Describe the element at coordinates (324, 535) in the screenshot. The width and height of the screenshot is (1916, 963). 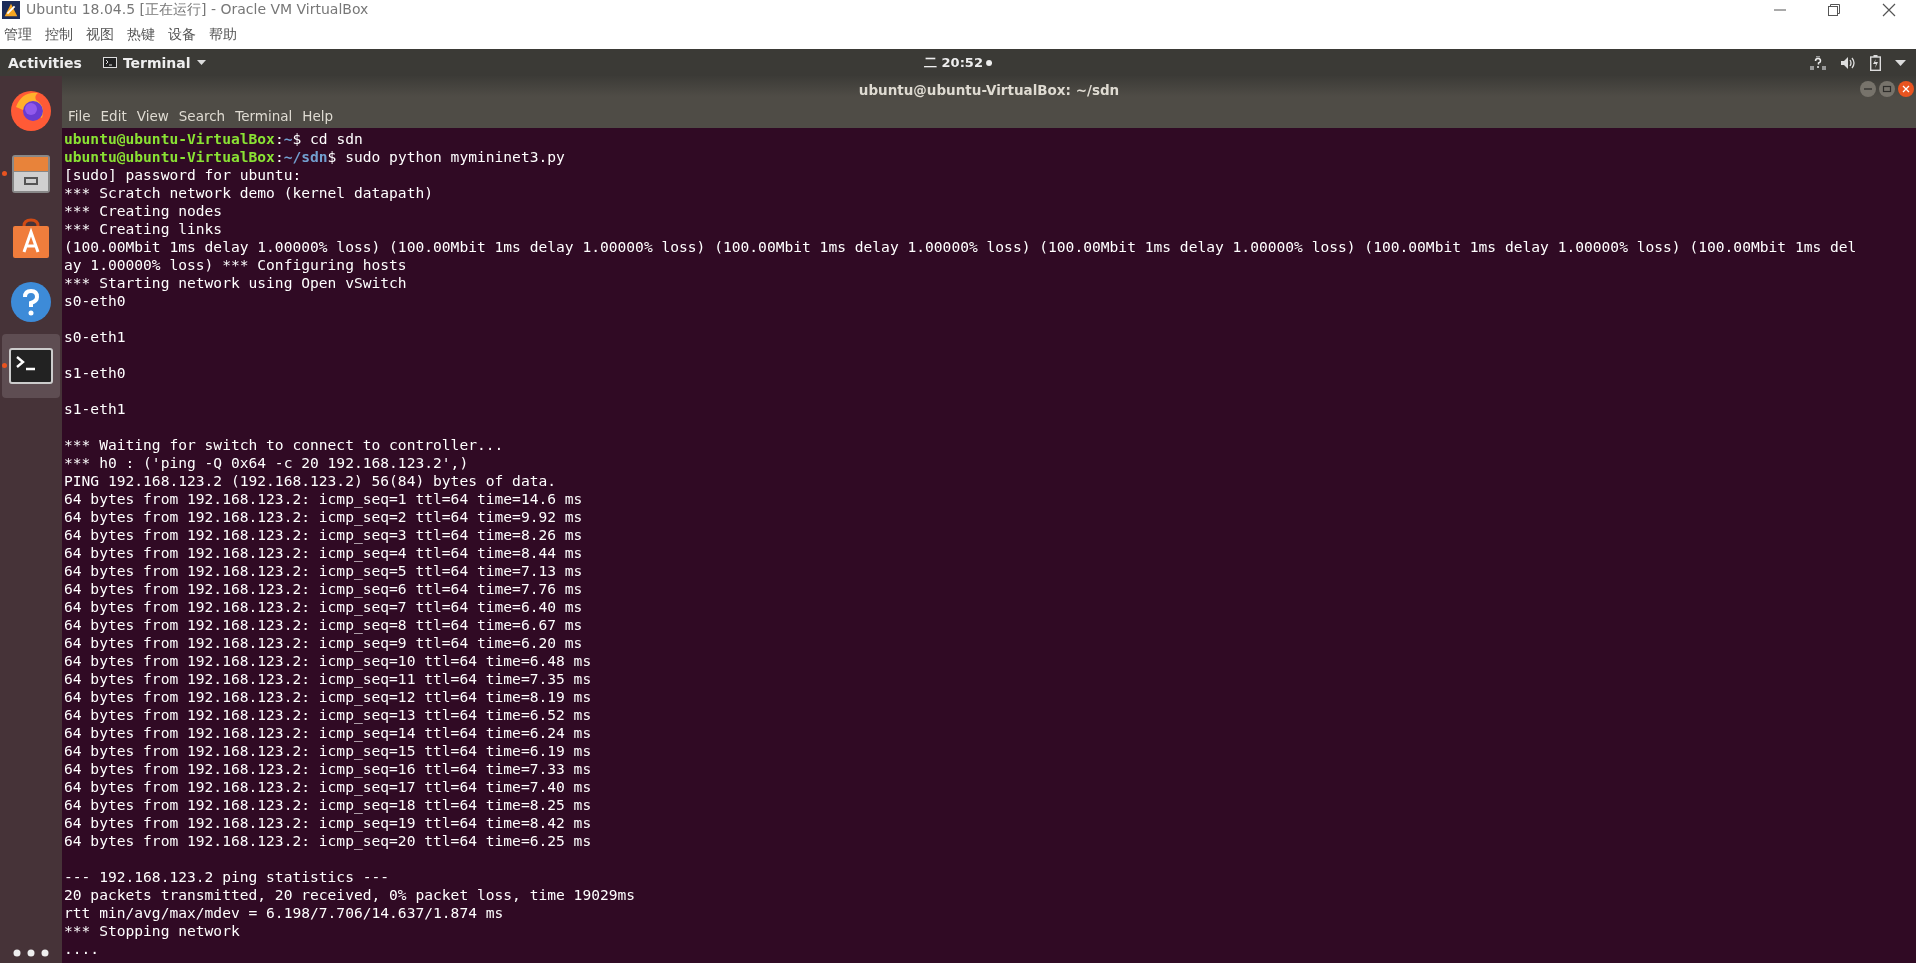
I see `output-line: 64 bytes from 192.168.123.2: icmp_seq=3 ttl=64 time=8.26 ms` at that location.